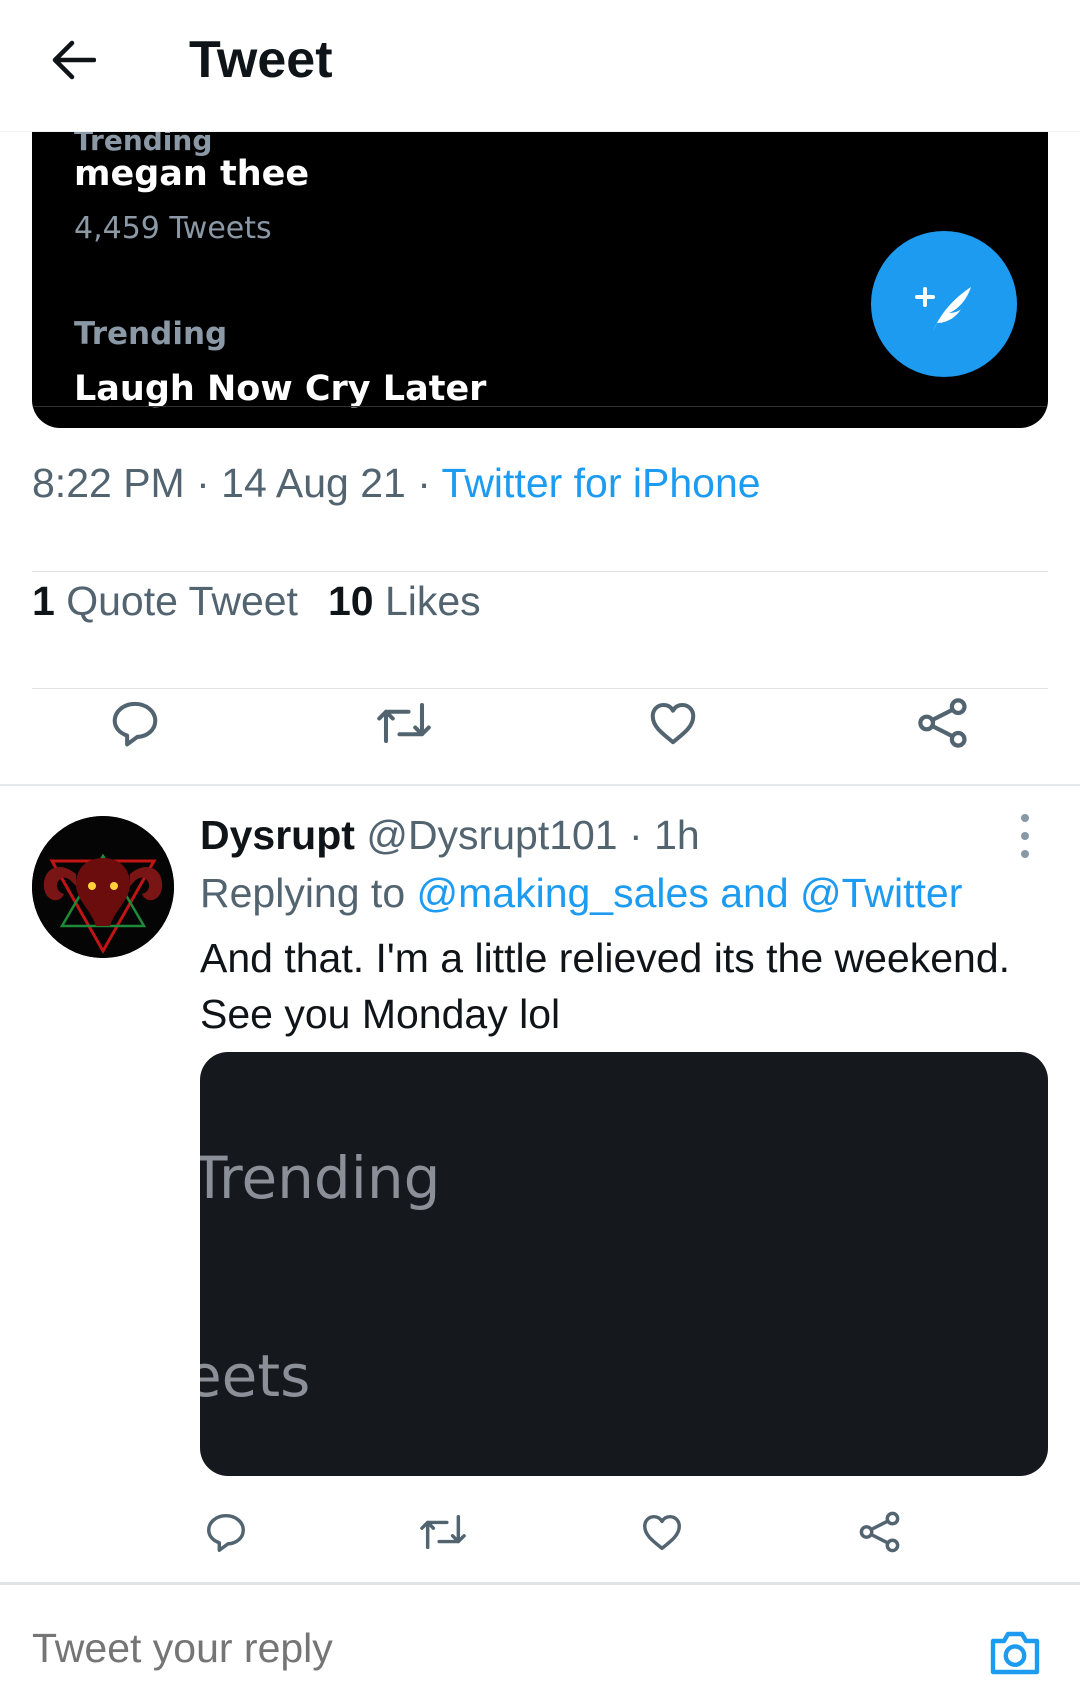 The height and width of the screenshot is (1699, 1080). What do you see at coordinates (677, 835) in the screenshot?
I see `reply-time: 1h` at bounding box center [677, 835].